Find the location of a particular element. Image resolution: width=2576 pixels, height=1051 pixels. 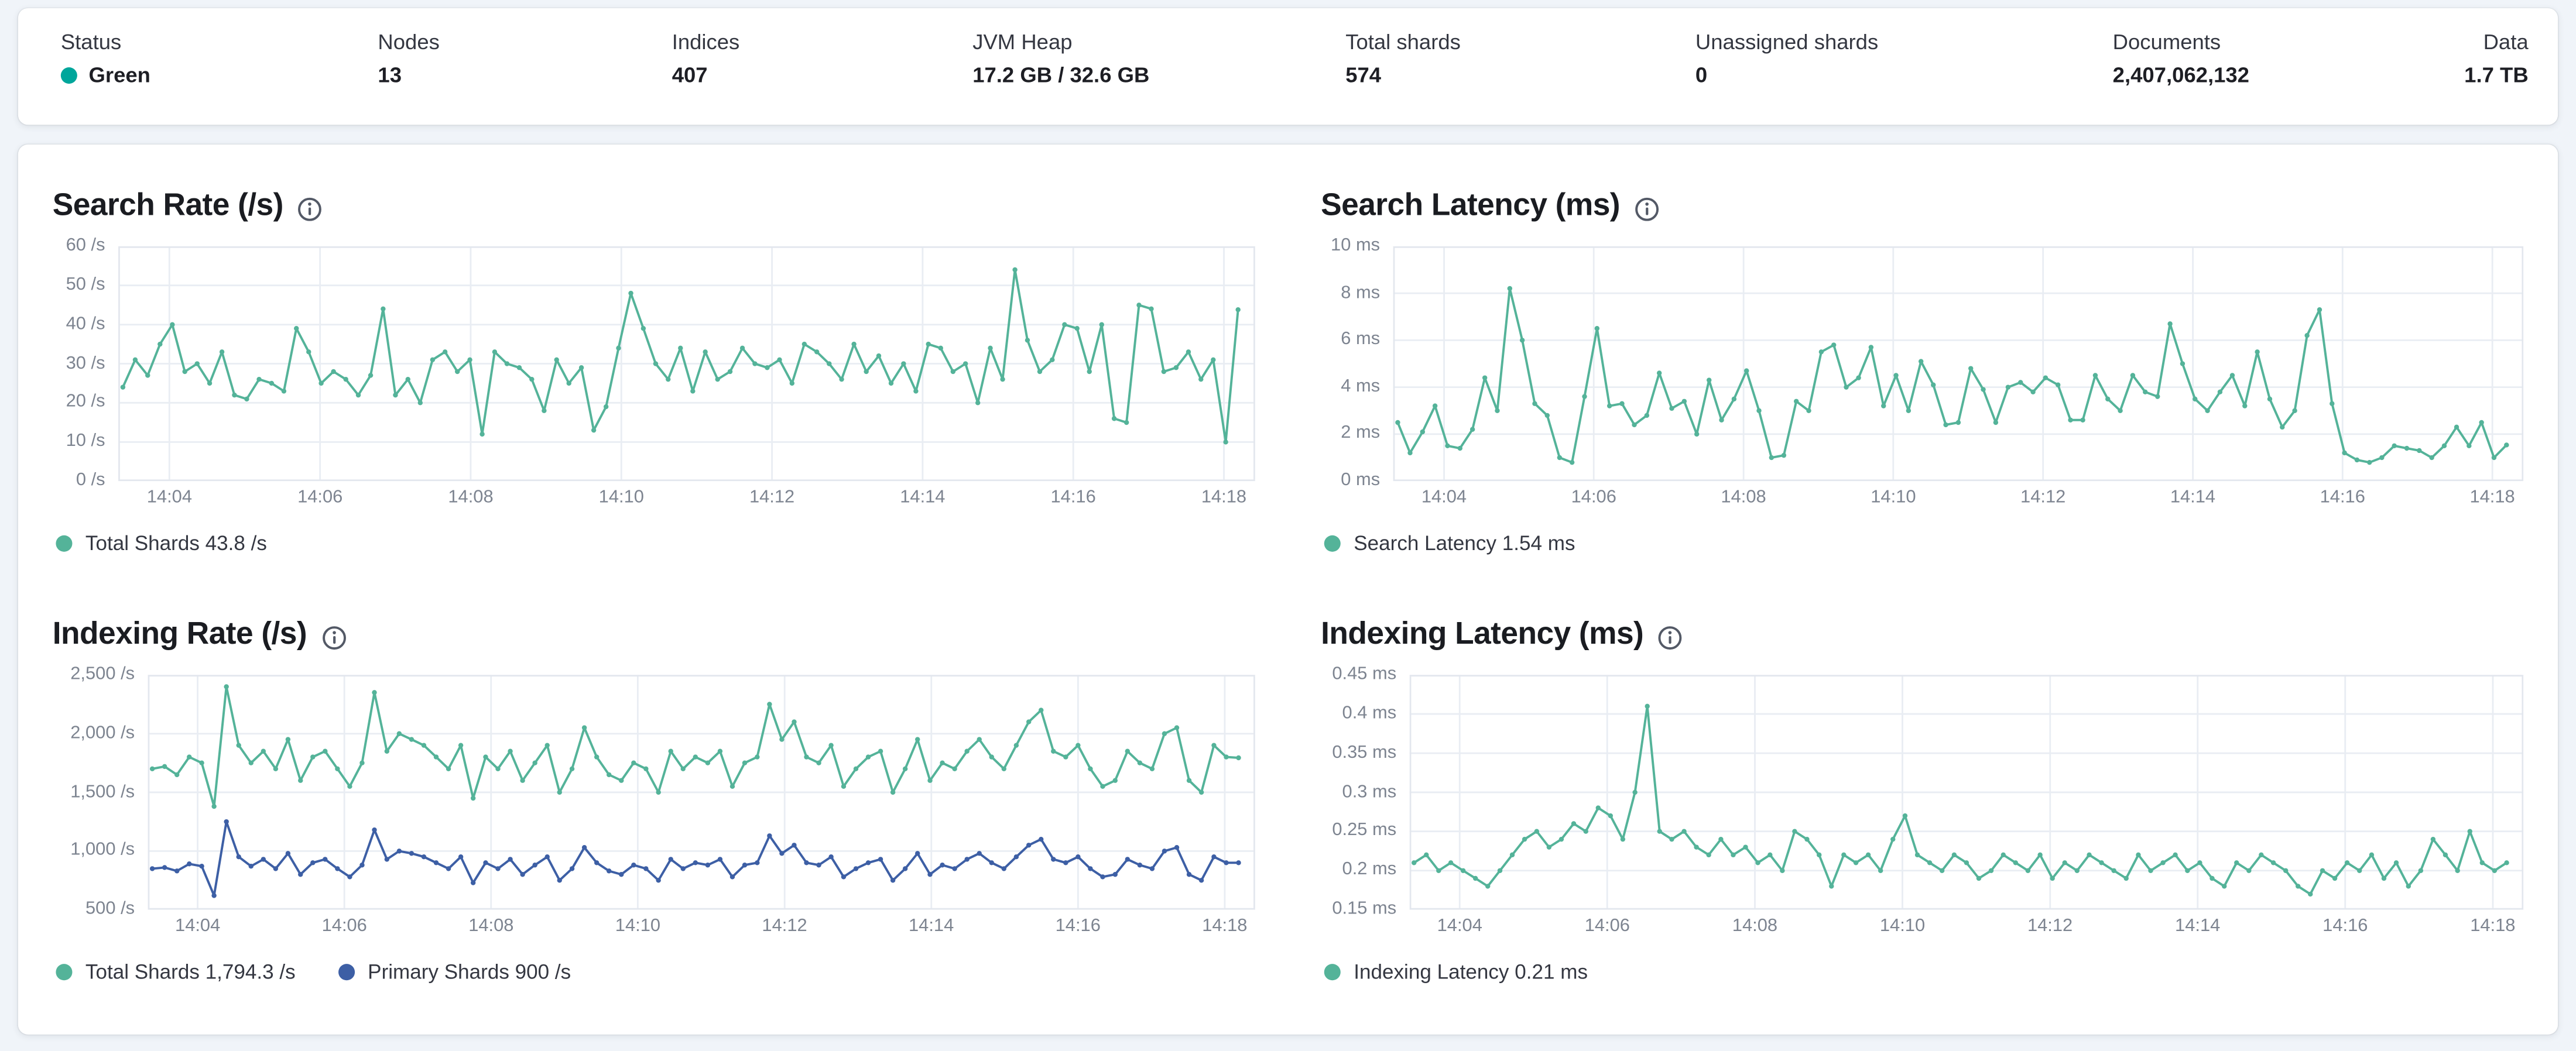

stat-label: Status is located at coordinates (91, 42).